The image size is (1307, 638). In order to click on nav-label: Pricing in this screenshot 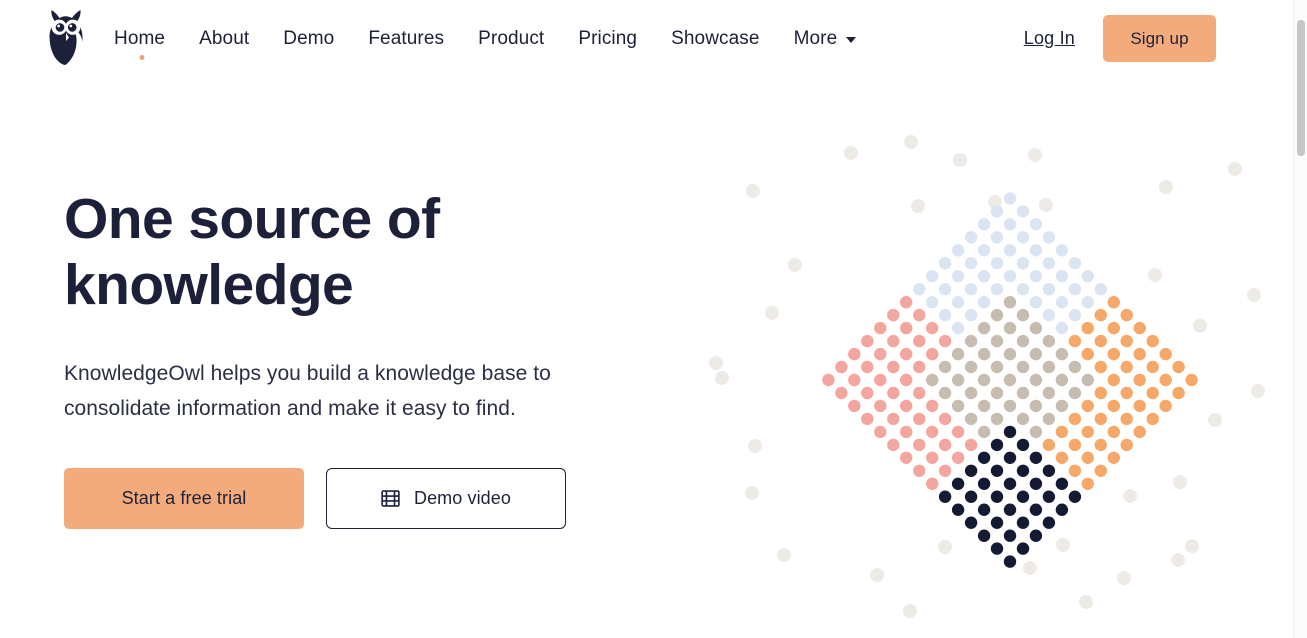, I will do `click(608, 38)`.